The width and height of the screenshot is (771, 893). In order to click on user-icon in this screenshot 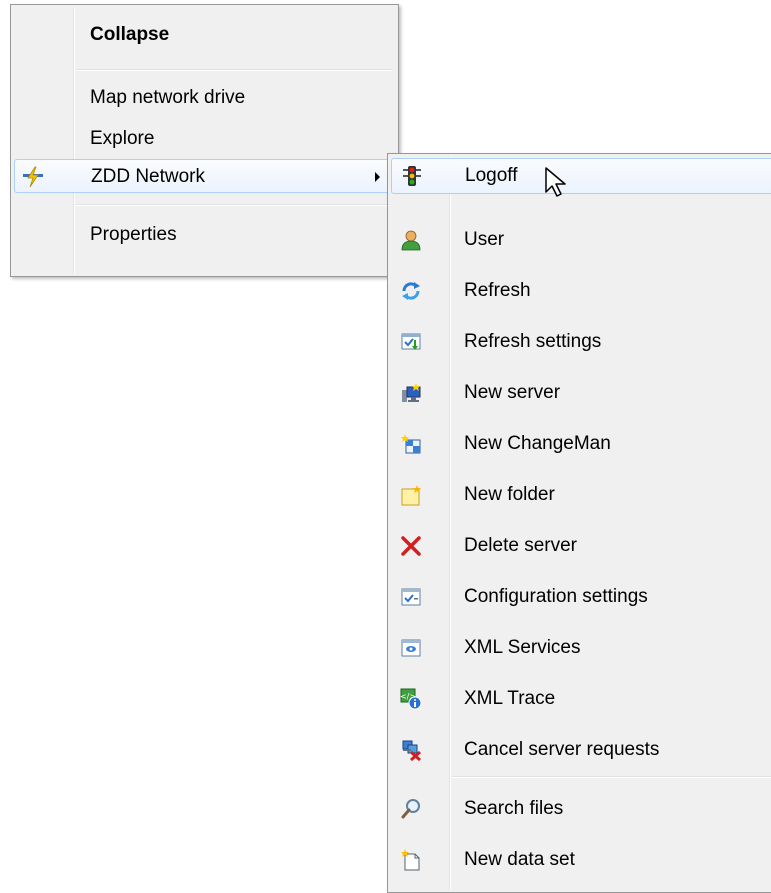, I will do `click(411, 240)`.